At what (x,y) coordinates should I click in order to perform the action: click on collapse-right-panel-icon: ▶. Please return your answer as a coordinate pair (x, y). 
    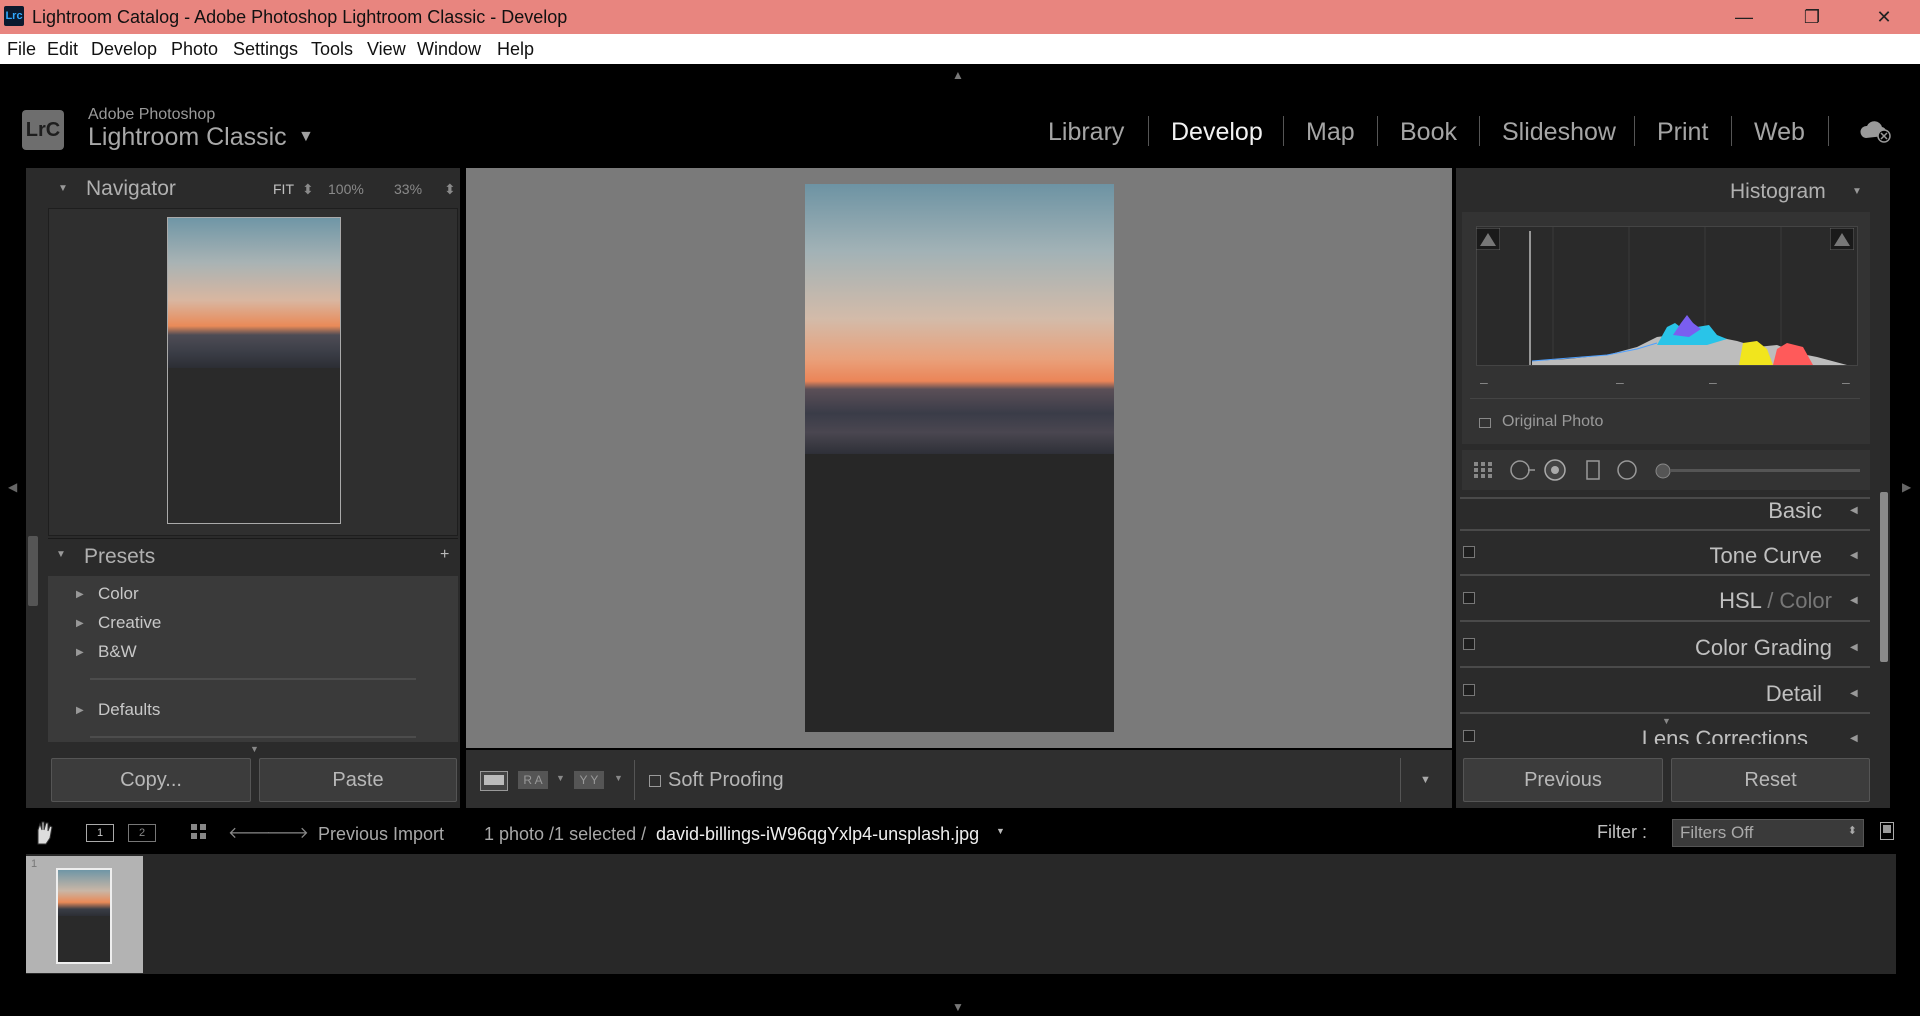
    Looking at the image, I should click on (1906, 487).